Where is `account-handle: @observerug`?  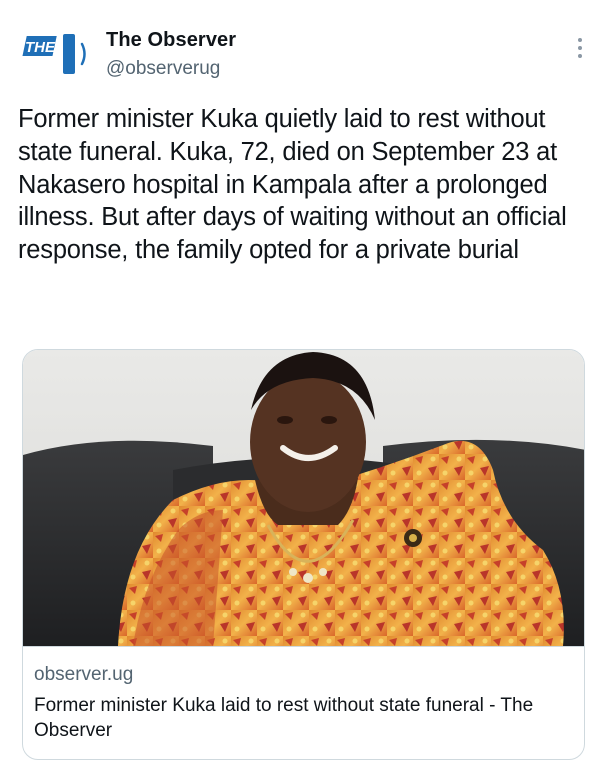
account-handle: @observerug is located at coordinates (163, 69).